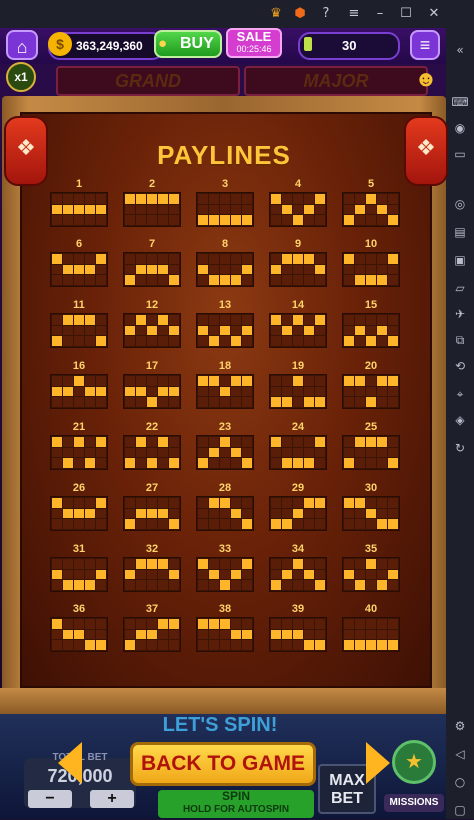  I want to click on maximize-icon: ☐, so click(406, 14).